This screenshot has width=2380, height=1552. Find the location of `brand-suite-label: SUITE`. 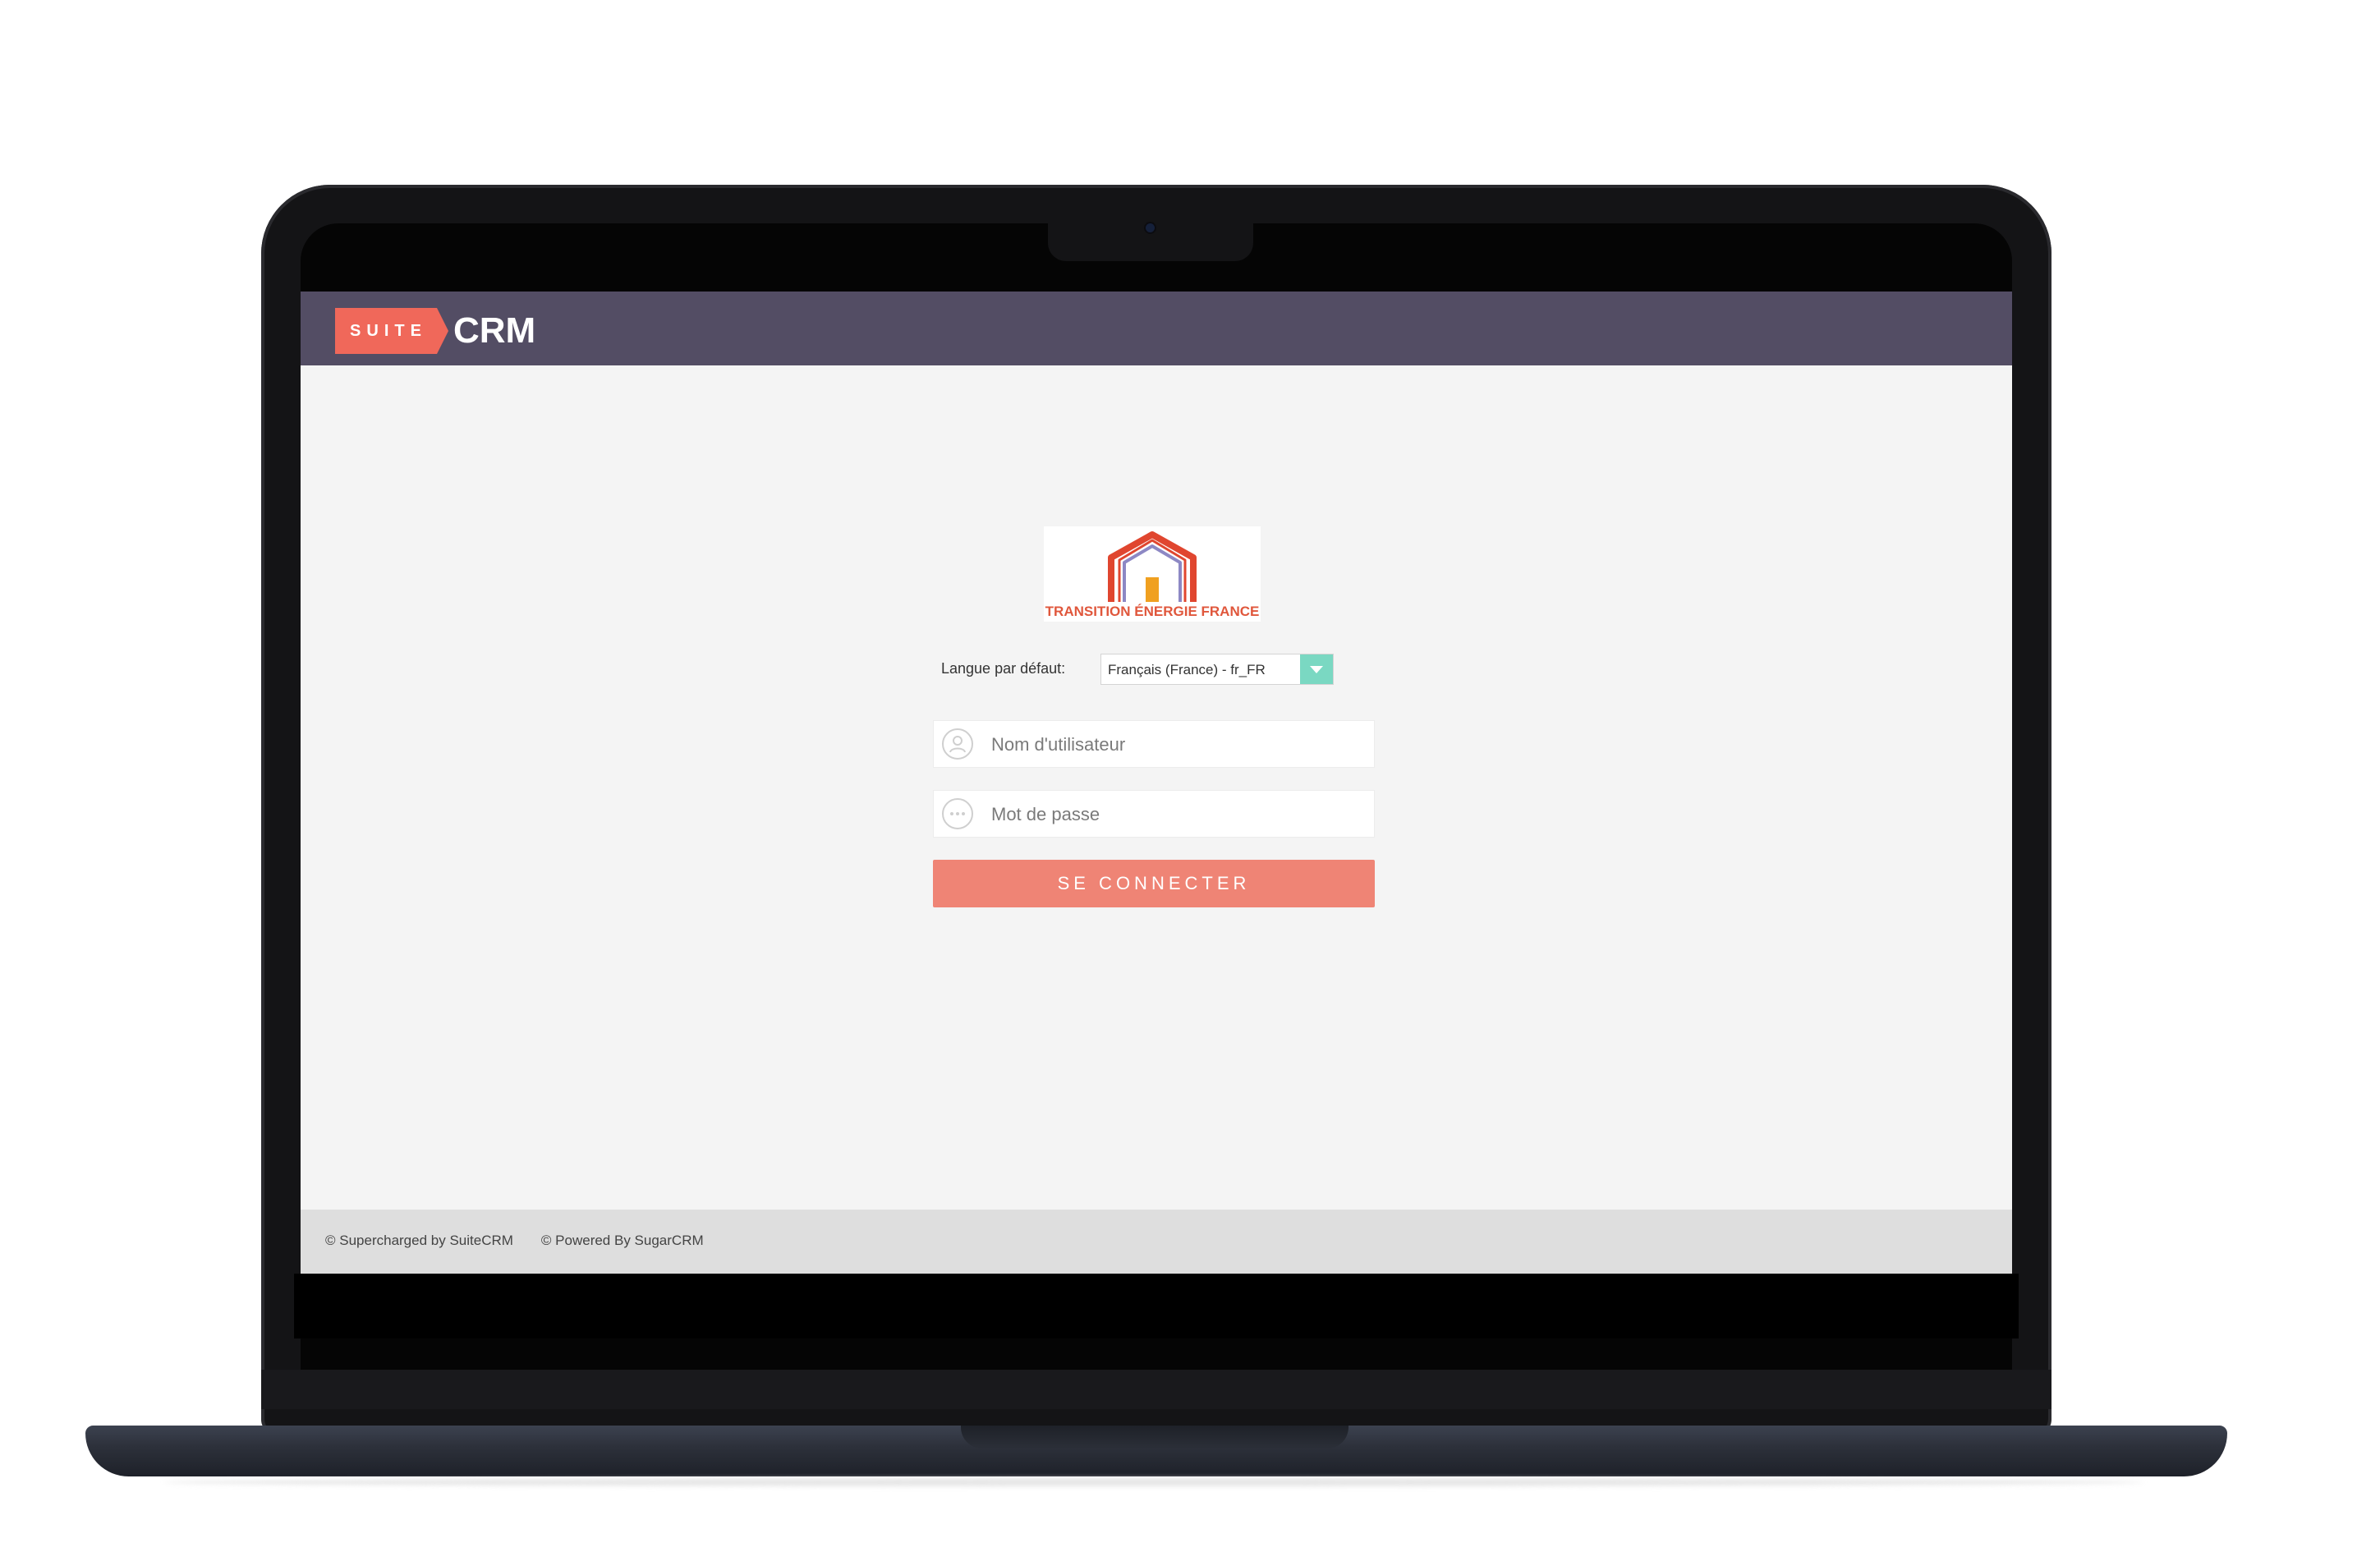

brand-suite-label: SUITE is located at coordinates (386, 331).